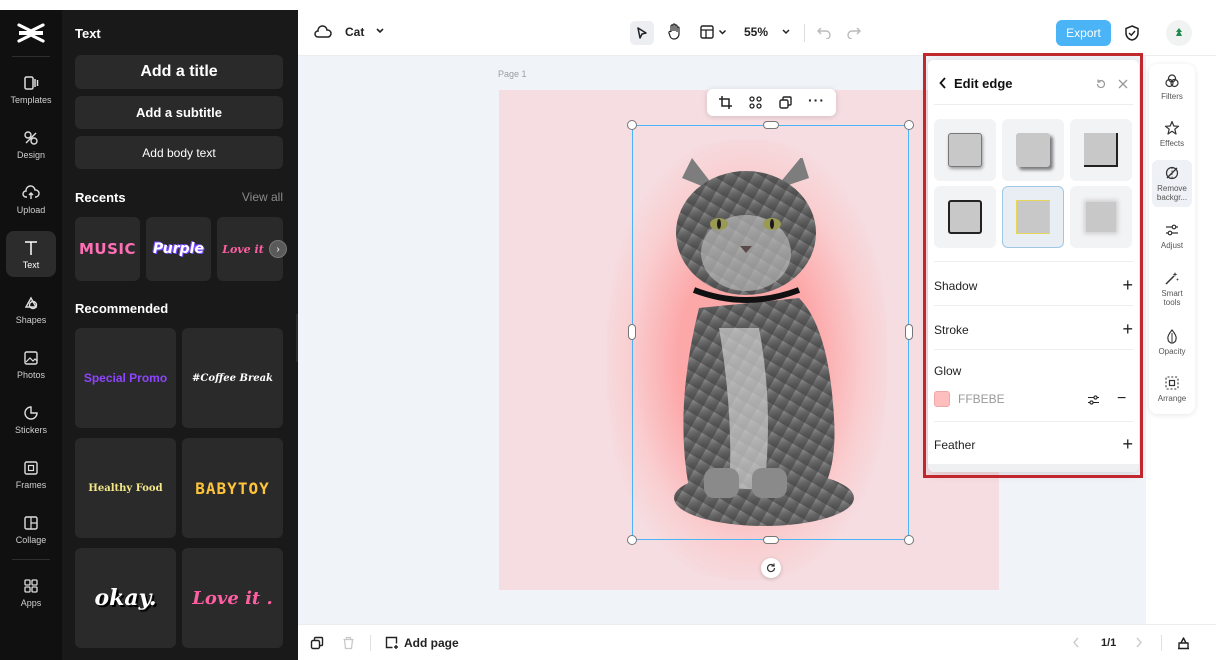  I want to click on rail-label-design: Design, so click(30, 154).